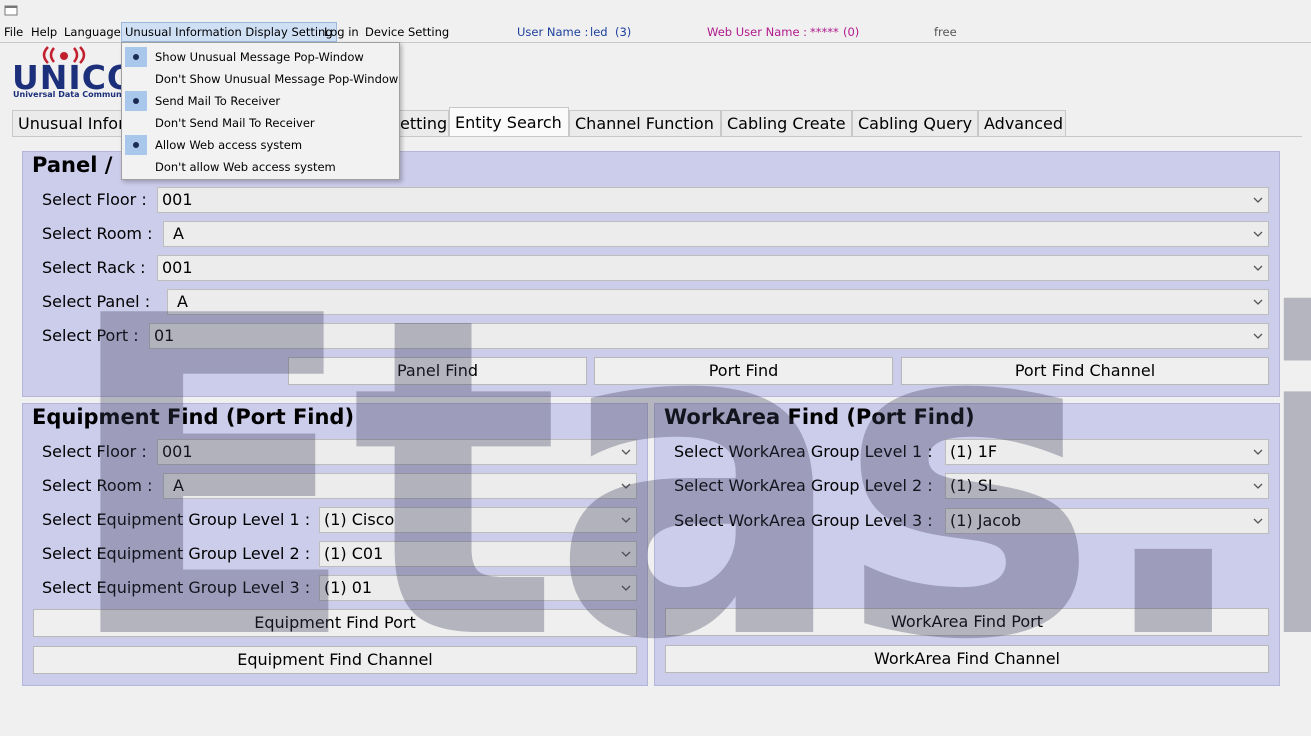  Describe the element at coordinates (1107, 486) in the screenshot. I see `workarea-group2-combo: (1) SL` at that location.